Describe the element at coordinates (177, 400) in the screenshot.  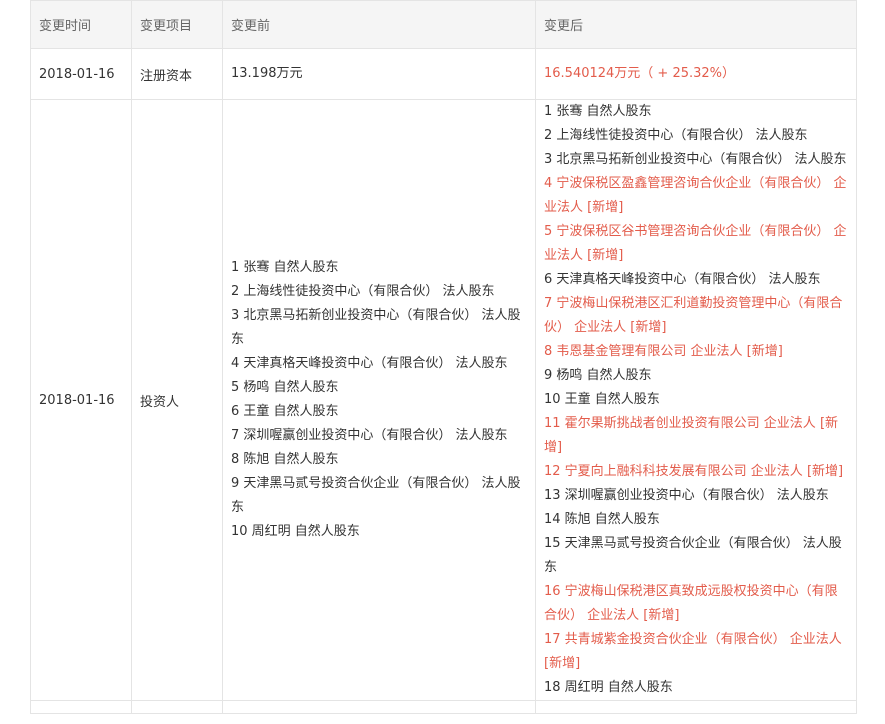
I see `cell-change-item: 投资人` at that location.